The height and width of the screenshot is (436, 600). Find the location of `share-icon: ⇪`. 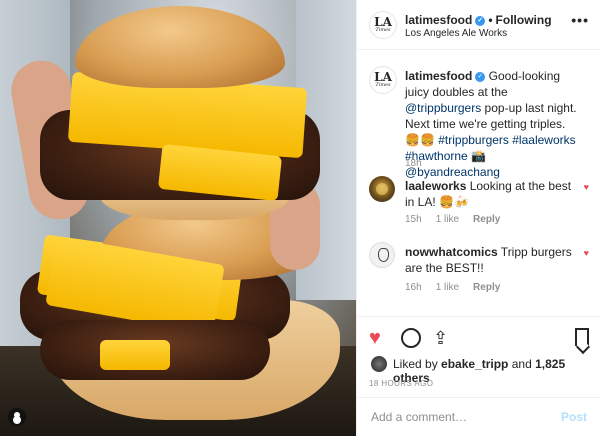

share-icon: ⇪ is located at coordinates (440, 338).